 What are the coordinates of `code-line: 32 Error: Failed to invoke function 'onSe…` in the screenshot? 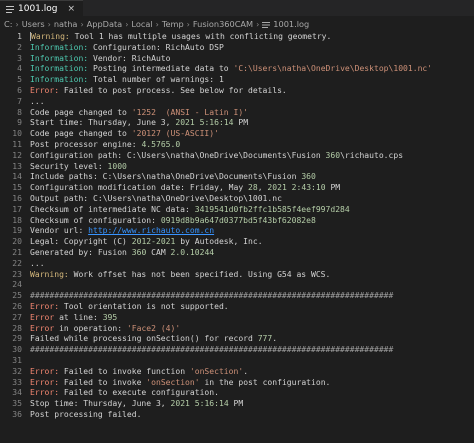 It's located at (237, 372).